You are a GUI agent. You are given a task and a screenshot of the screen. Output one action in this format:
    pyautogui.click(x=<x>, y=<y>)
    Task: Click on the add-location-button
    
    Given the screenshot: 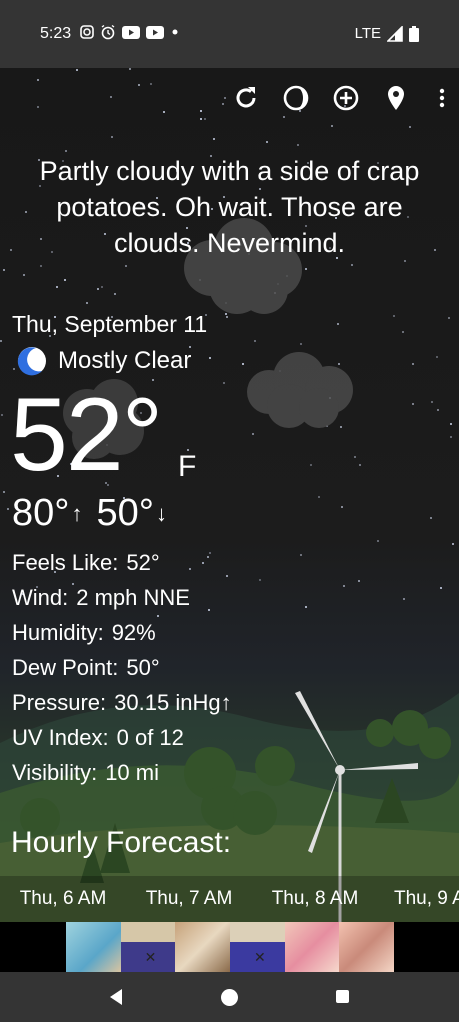 What is the action you would take?
    pyautogui.click(x=346, y=98)
    